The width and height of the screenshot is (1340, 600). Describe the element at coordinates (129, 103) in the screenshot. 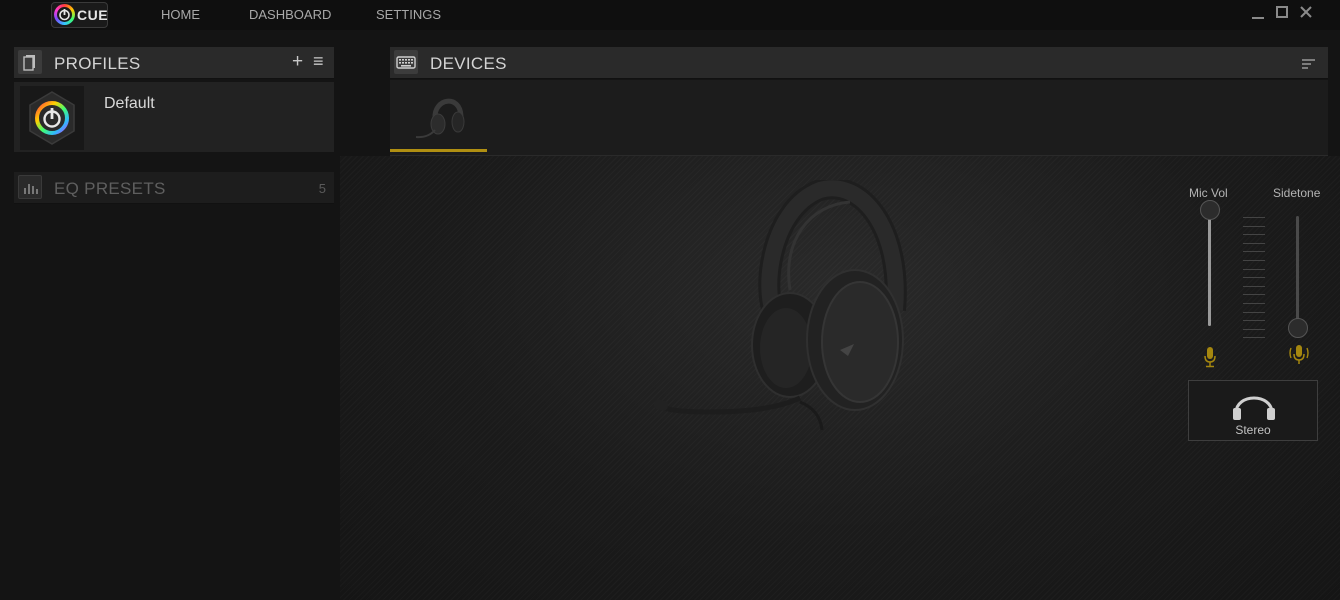

I see `profile-name: Default` at that location.